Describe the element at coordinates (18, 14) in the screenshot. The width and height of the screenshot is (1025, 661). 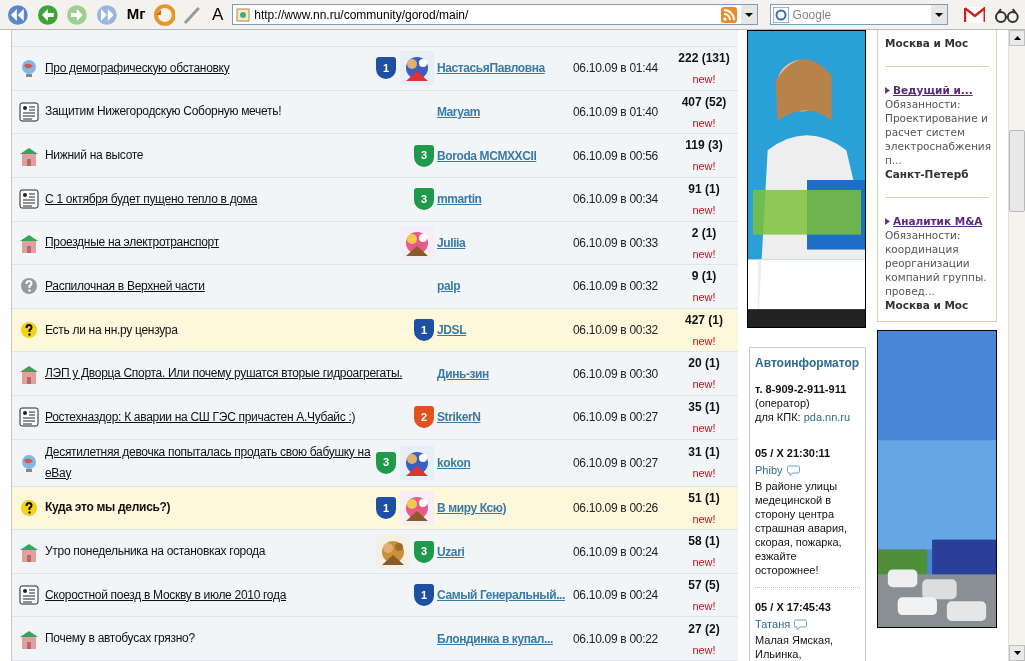
I see `rewind-icon` at that location.